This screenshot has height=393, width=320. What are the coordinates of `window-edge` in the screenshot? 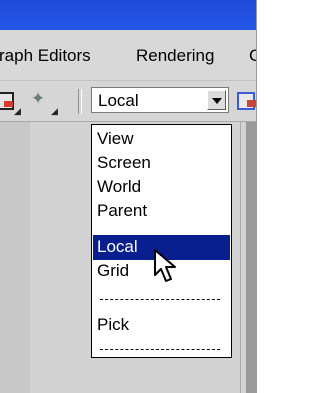 It's located at (263, 196).